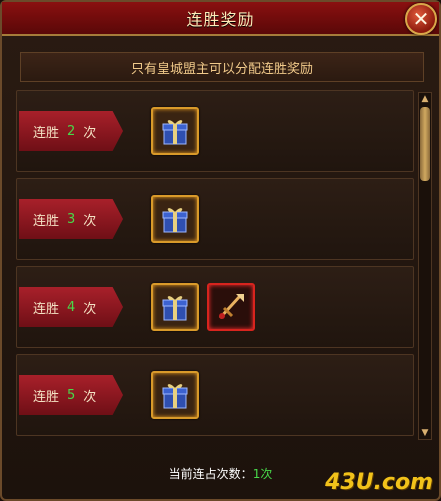 This screenshot has height=501, width=441. I want to click on weapon-icon, so click(231, 307).